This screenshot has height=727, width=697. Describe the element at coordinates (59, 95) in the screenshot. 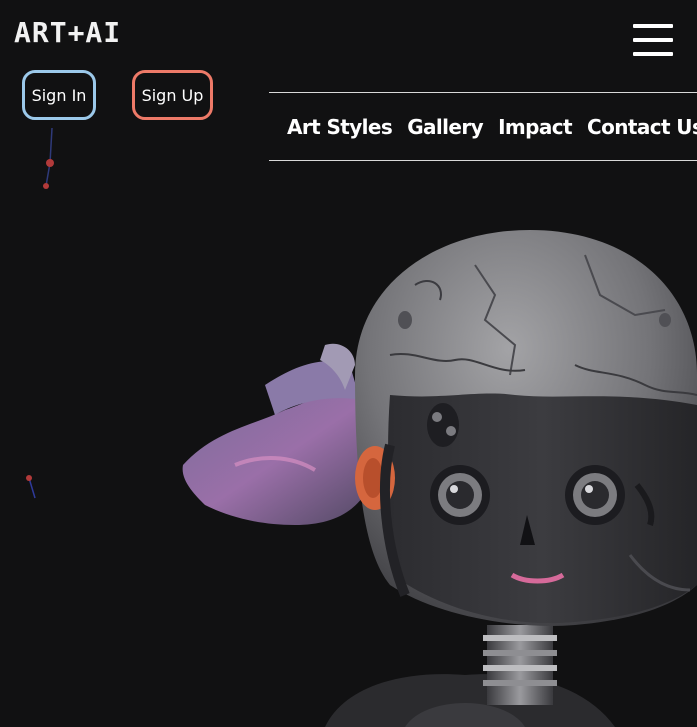

I see `sign-in-button: Sign In` at that location.